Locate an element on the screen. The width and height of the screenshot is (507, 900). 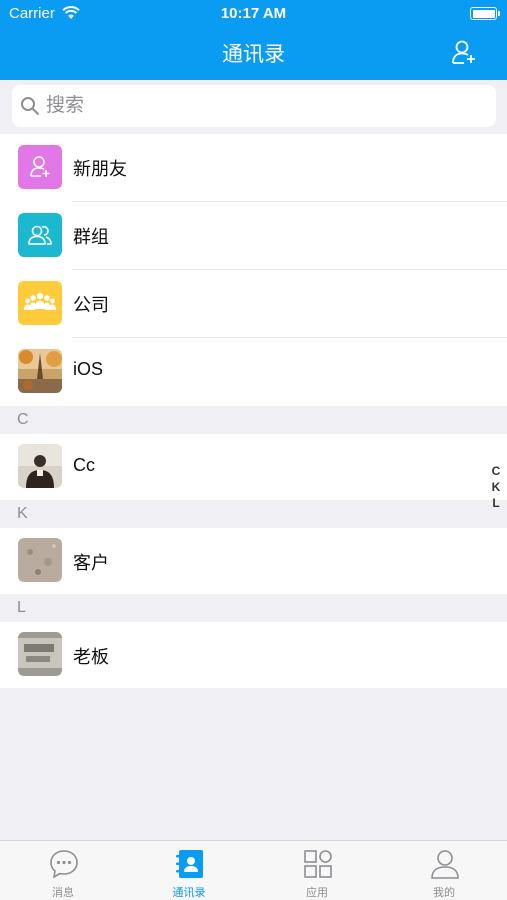
list-item-new-friends: 新朋友 is located at coordinates (253, 168).